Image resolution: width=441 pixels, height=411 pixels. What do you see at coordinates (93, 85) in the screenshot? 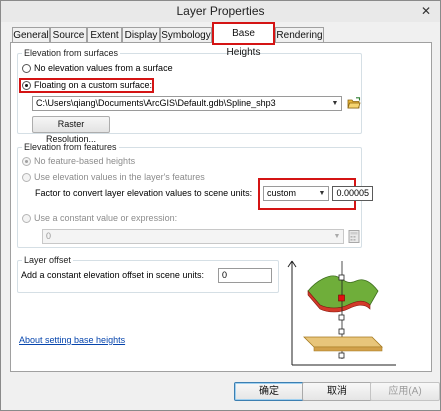
I see `custom-surface-label: Floating on a custom surface:` at bounding box center [93, 85].